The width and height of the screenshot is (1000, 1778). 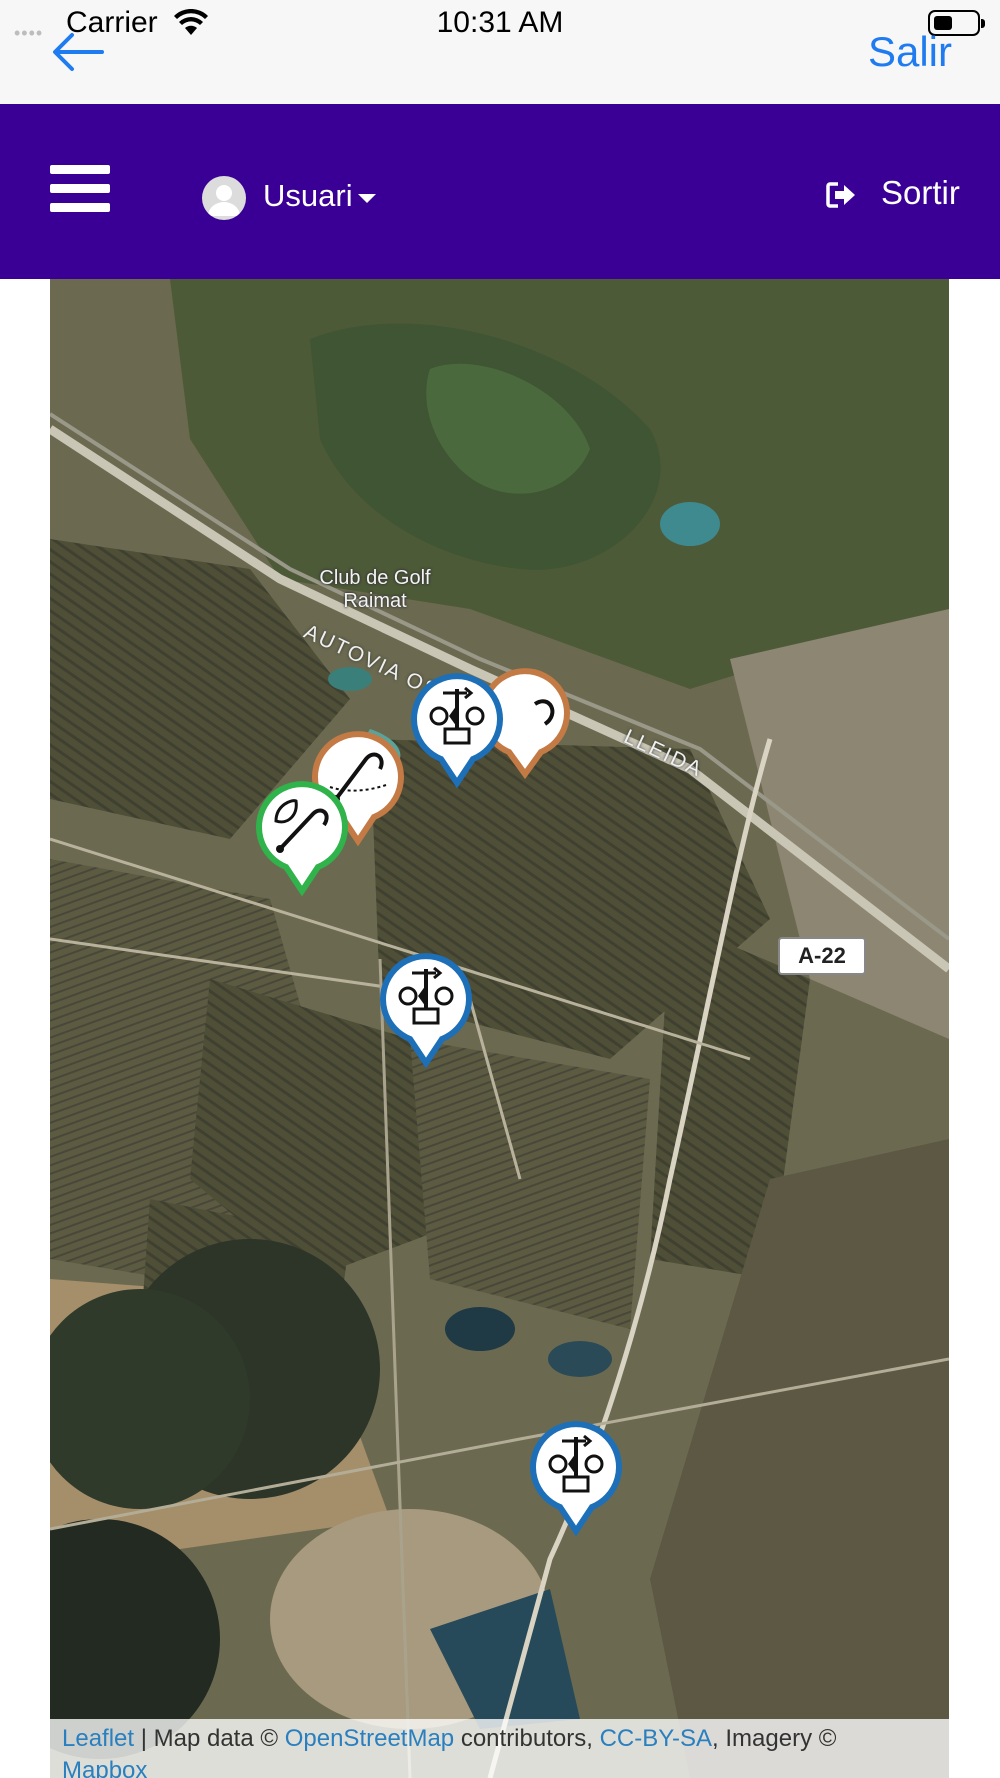 I want to click on map-label-golf: Club de Golf Raimat, so click(x=375, y=589).